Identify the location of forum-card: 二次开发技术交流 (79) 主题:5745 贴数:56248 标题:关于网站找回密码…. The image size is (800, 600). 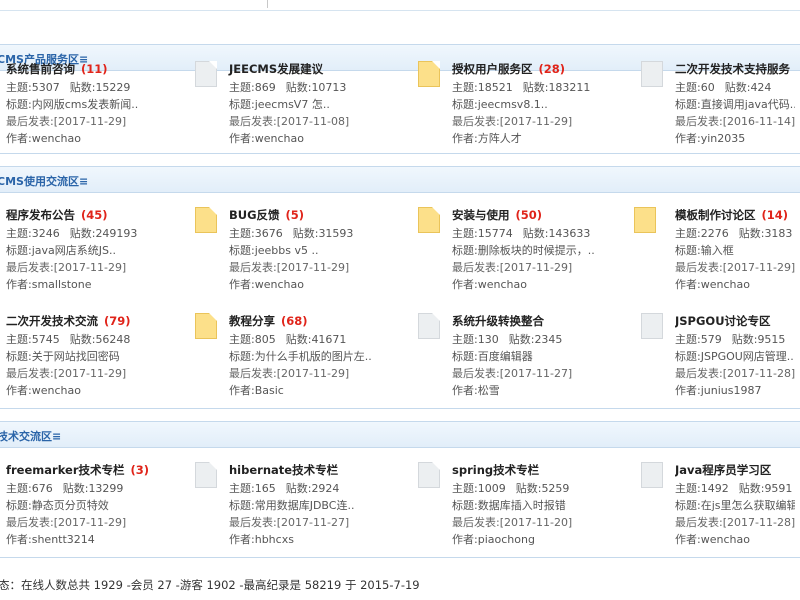
(116, 358).